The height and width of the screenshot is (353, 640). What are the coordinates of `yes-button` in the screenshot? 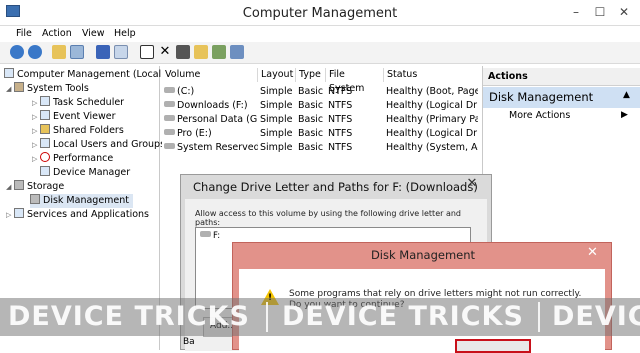 It's located at (493, 346).